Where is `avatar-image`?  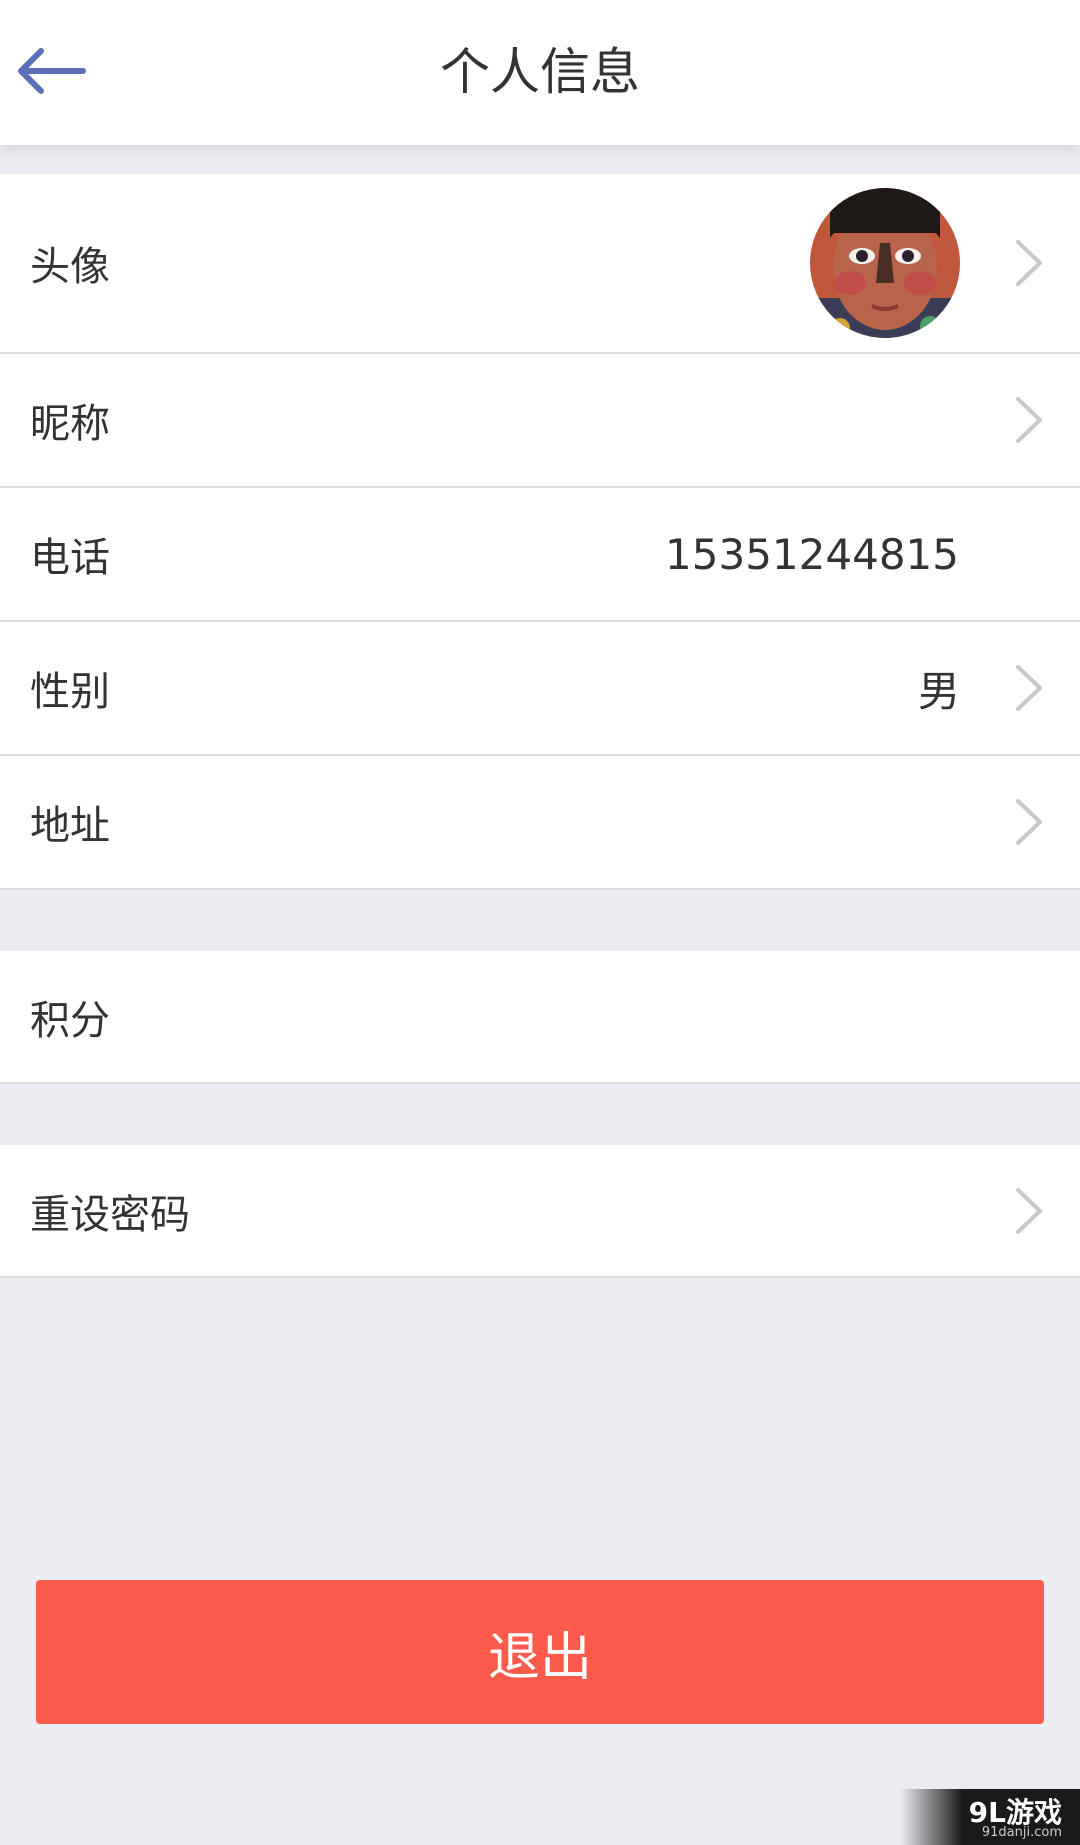 avatar-image is located at coordinates (885, 263).